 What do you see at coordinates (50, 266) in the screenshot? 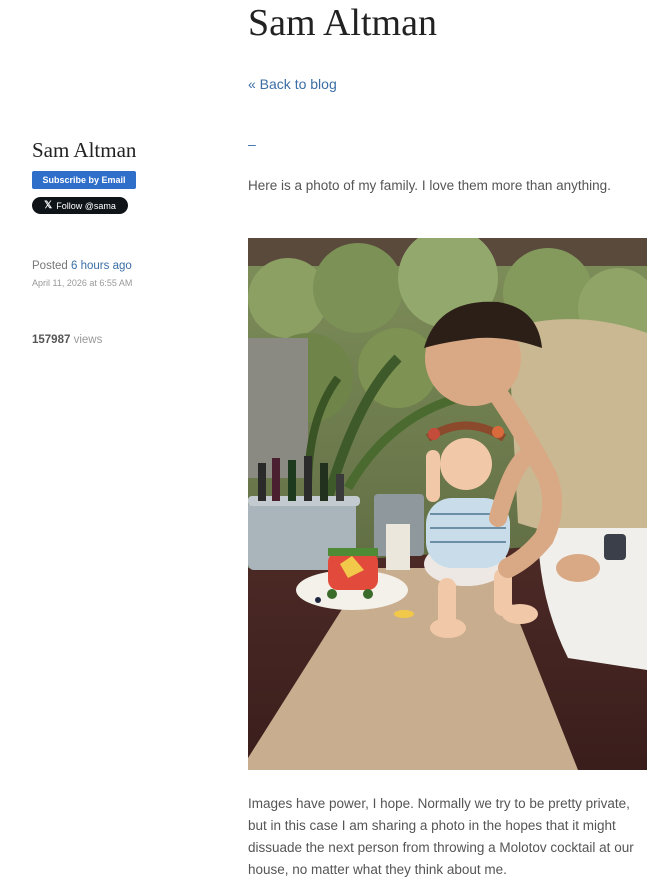
I see `posted-prefix: Posted` at bounding box center [50, 266].